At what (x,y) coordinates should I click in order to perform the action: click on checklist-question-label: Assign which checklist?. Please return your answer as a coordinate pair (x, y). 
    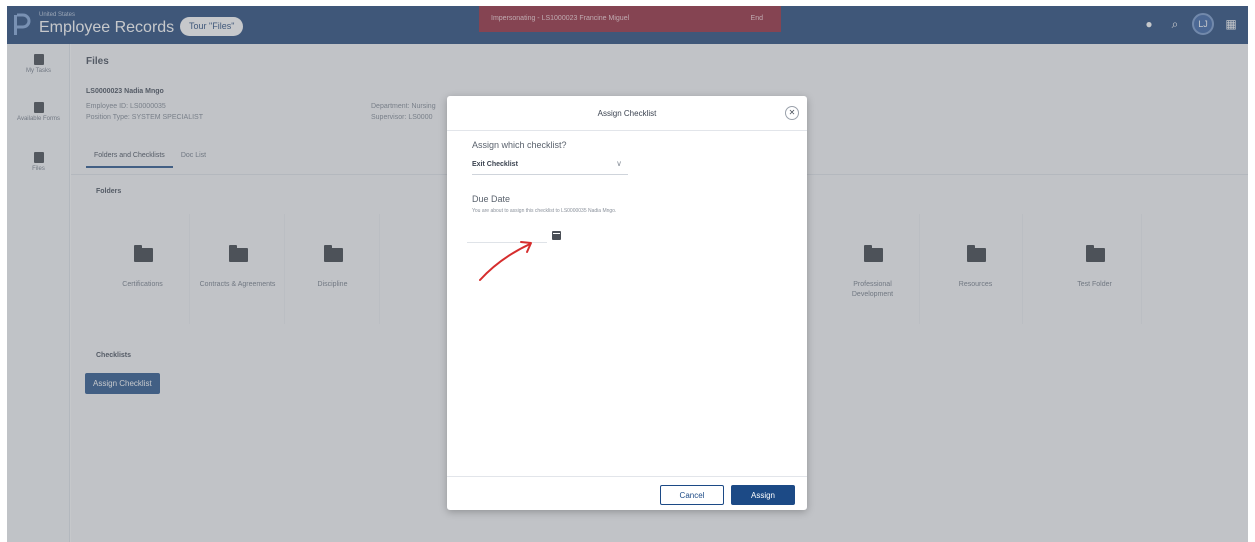
    Looking at the image, I should click on (519, 145).